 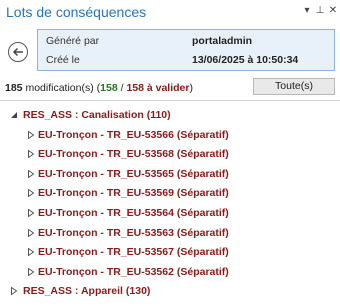 What do you see at coordinates (222, 41) in the screenshot?
I see `generated-by-value: portaladmin` at bounding box center [222, 41].